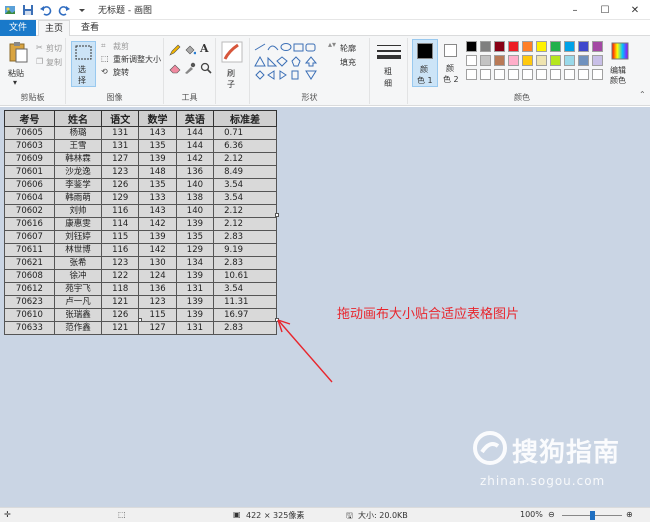 The width and height of the screenshot is (650, 522). I want to click on table-cell: 6.36, so click(245, 146).